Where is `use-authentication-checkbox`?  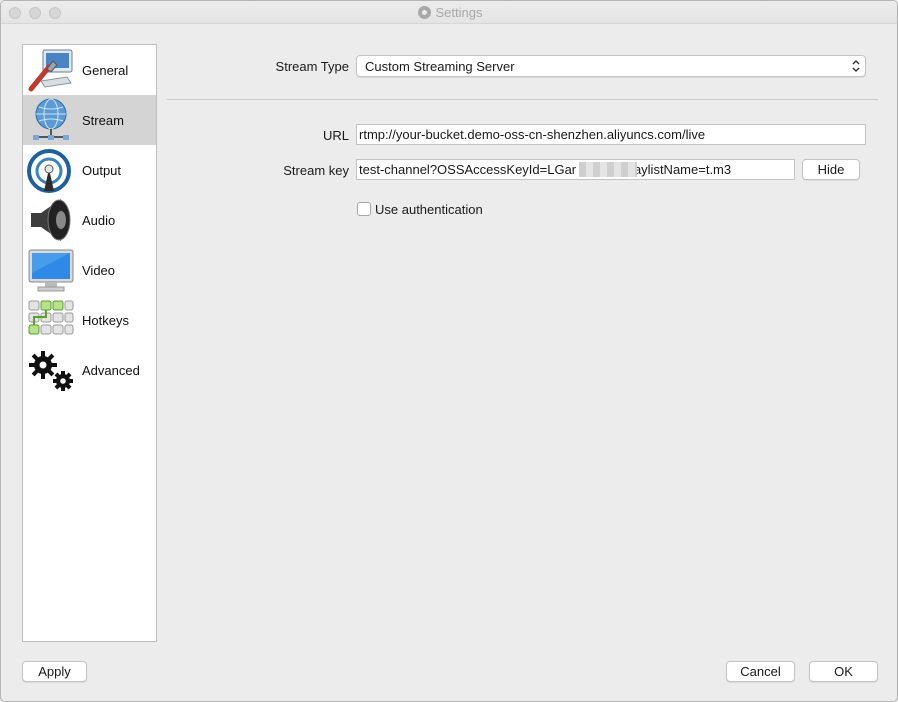 use-authentication-checkbox is located at coordinates (364, 209).